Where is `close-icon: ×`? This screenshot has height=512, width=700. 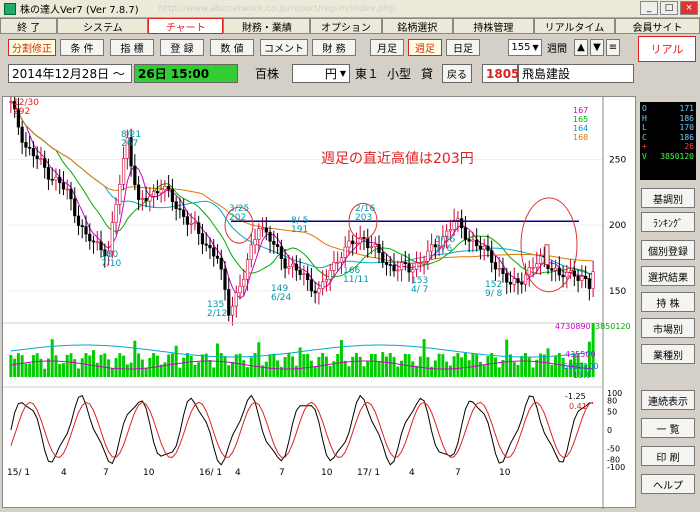
close-icon: × is located at coordinates (689, 8).